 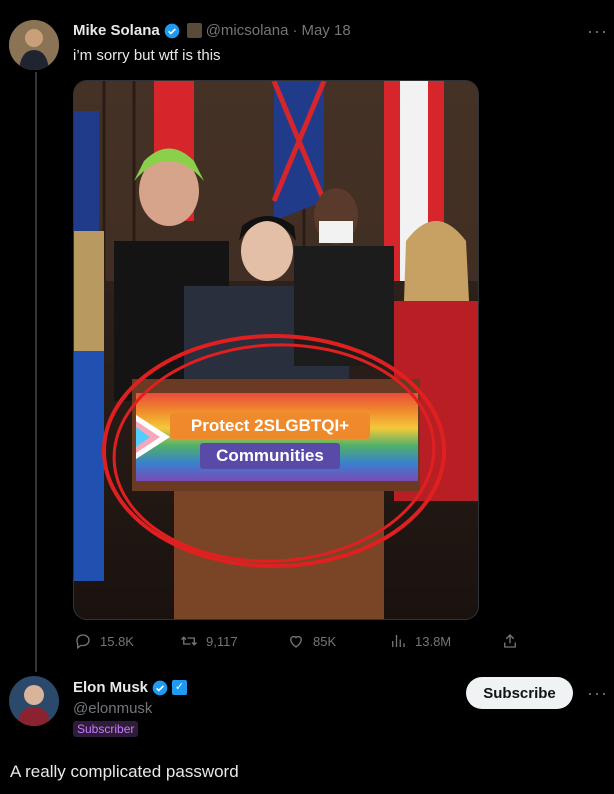 I want to click on share-button, so click(x=510, y=641).